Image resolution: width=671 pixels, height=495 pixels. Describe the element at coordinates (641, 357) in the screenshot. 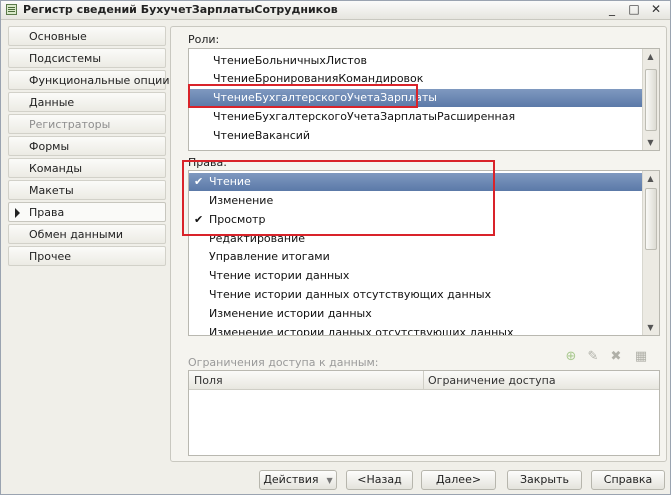

I see `templates-icon: ▦` at that location.